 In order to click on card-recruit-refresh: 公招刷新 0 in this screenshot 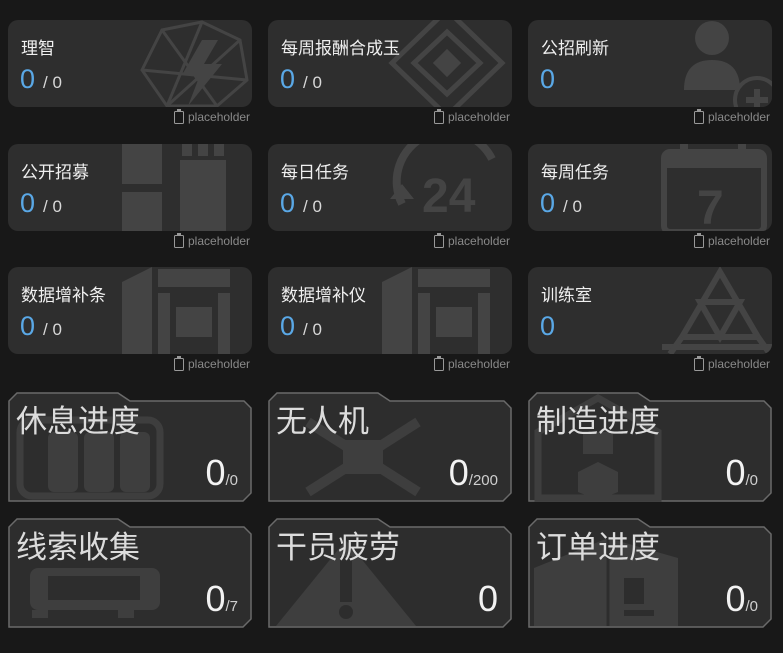, I will do `click(650, 63)`.